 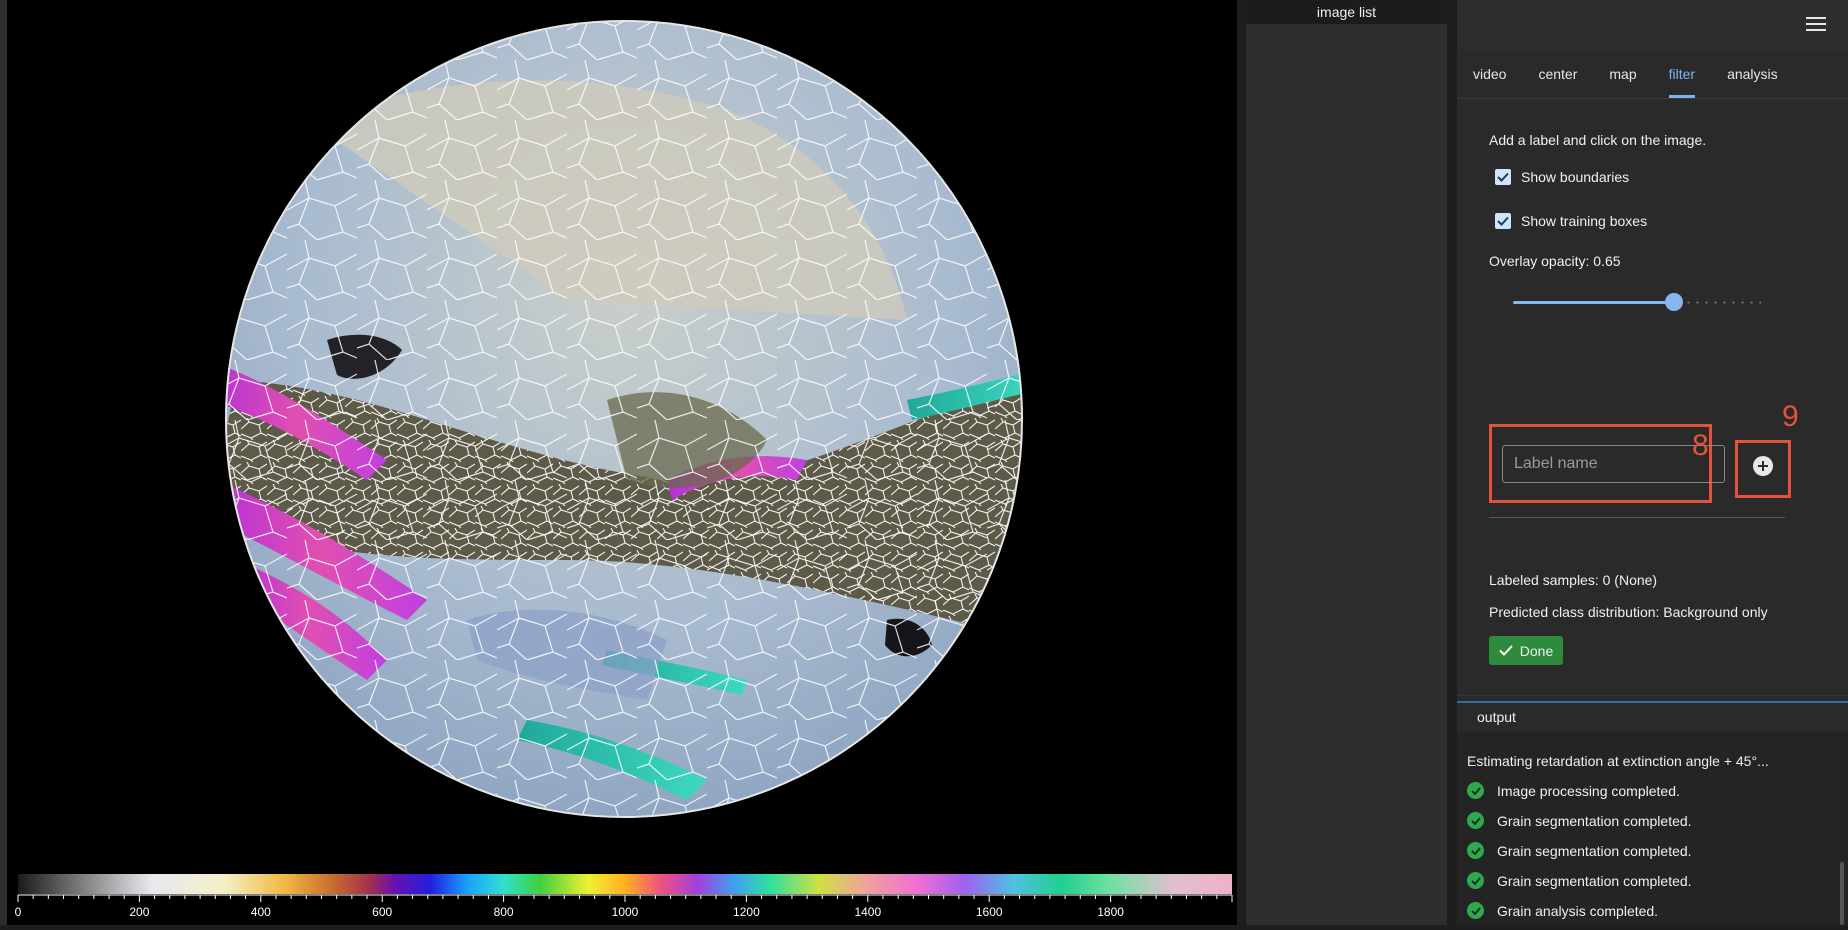 What do you see at coordinates (625, 884) in the screenshot?
I see `colorbar-gradient` at bounding box center [625, 884].